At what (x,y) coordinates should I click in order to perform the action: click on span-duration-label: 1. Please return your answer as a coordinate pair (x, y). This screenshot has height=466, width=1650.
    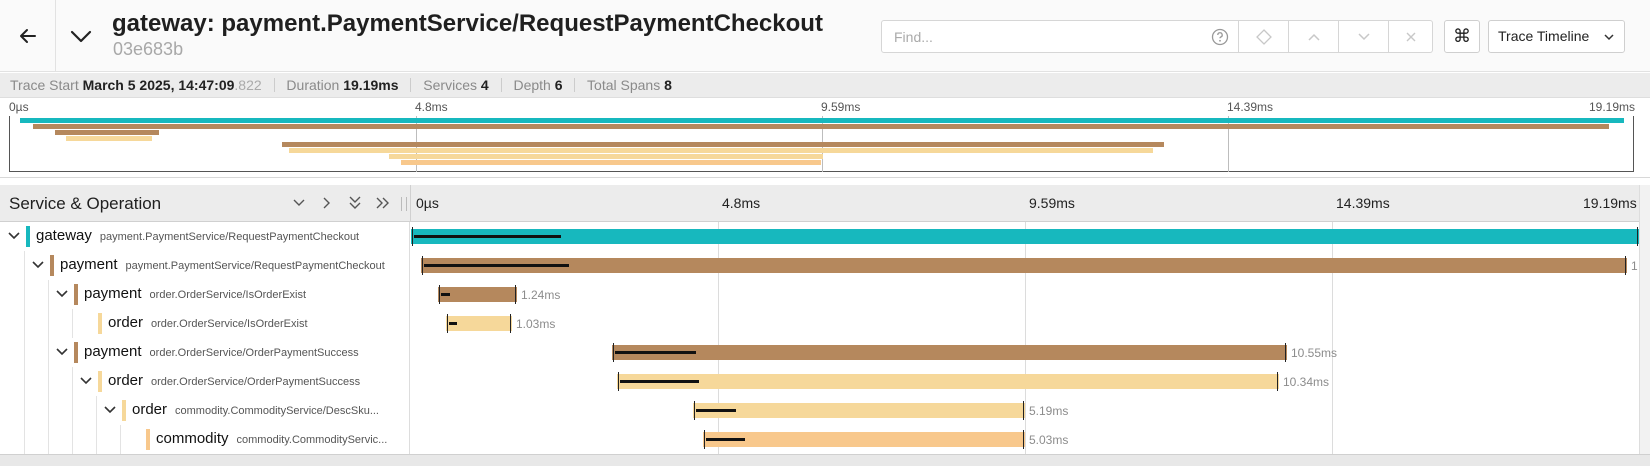
    Looking at the image, I should click on (1634, 266).